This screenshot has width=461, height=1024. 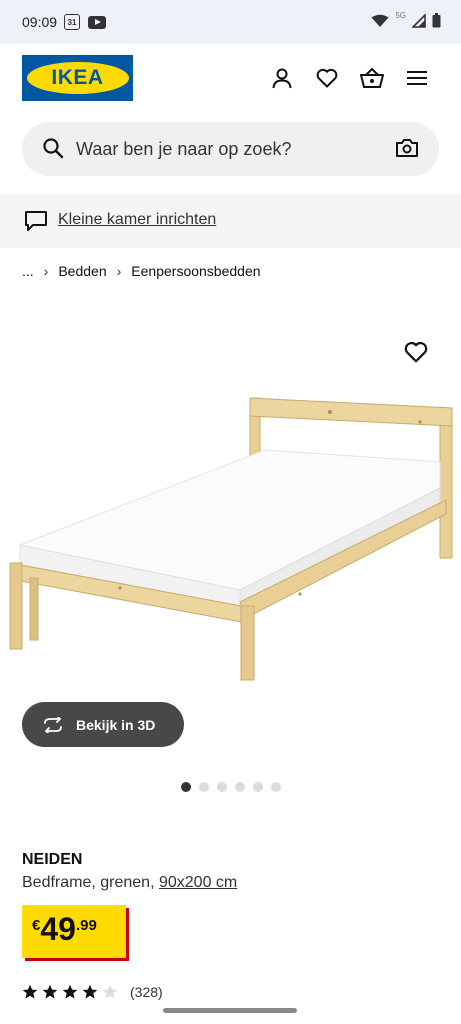 I want to click on logo-text: IKEA, so click(x=77, y=77).